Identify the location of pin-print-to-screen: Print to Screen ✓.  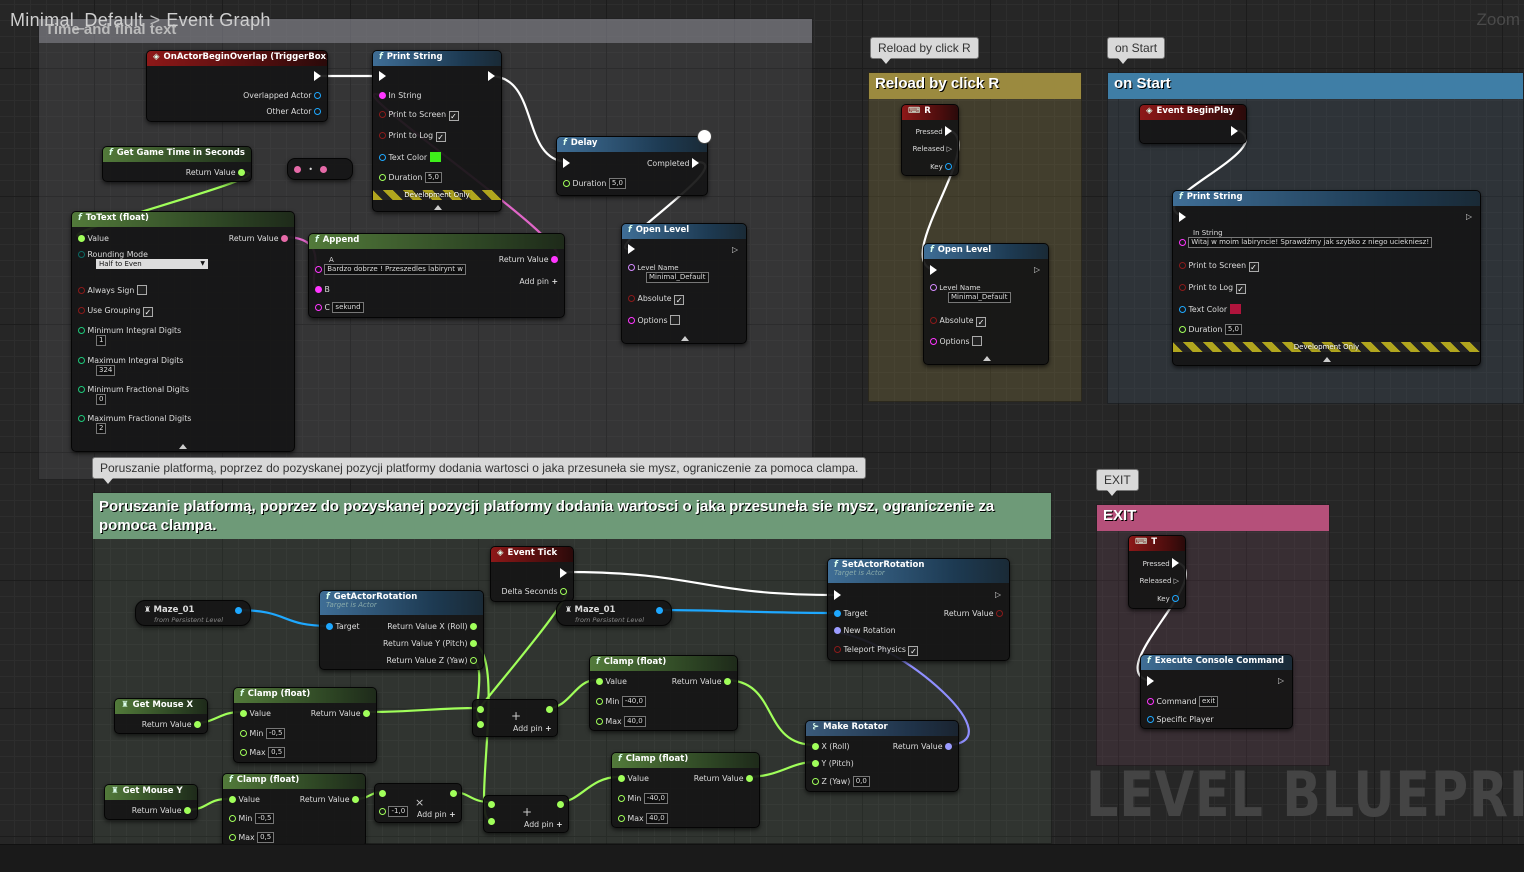
(1219, 266).